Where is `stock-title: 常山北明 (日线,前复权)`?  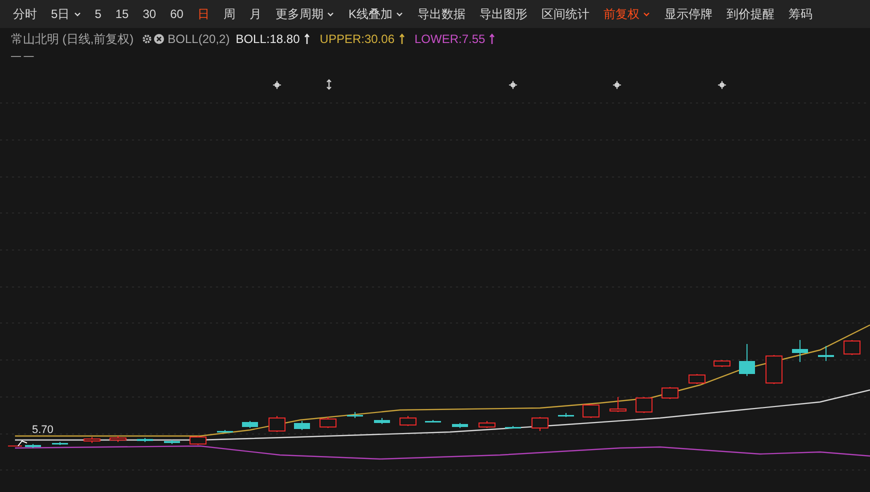 stock-title: 常山北明 (日线,前复权) is located at coordinates (72, 39).